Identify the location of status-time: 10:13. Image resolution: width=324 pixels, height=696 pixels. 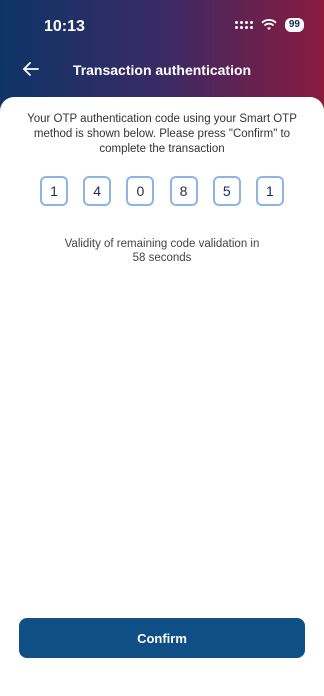
(64, 26).